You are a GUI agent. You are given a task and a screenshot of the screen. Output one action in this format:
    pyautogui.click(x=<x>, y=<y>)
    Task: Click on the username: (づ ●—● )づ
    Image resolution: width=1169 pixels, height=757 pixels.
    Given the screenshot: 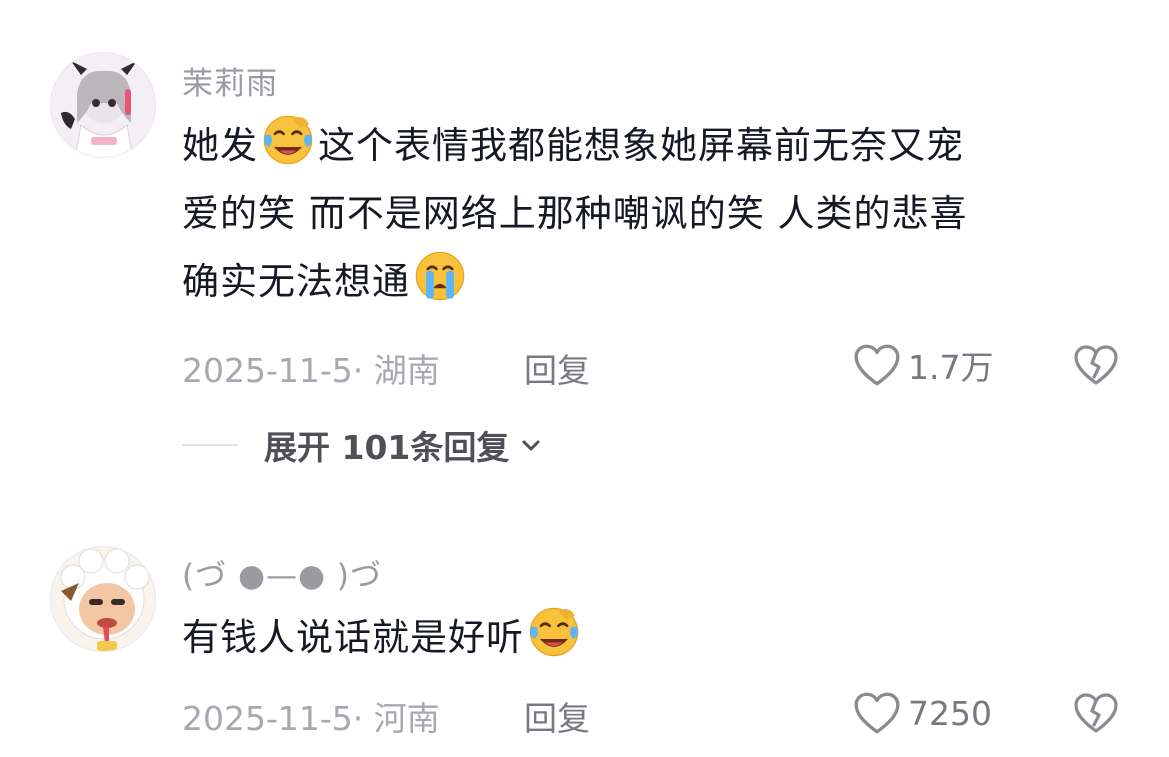 What is the action you would take?
    pyautogui.click(x=282, y=572)
    